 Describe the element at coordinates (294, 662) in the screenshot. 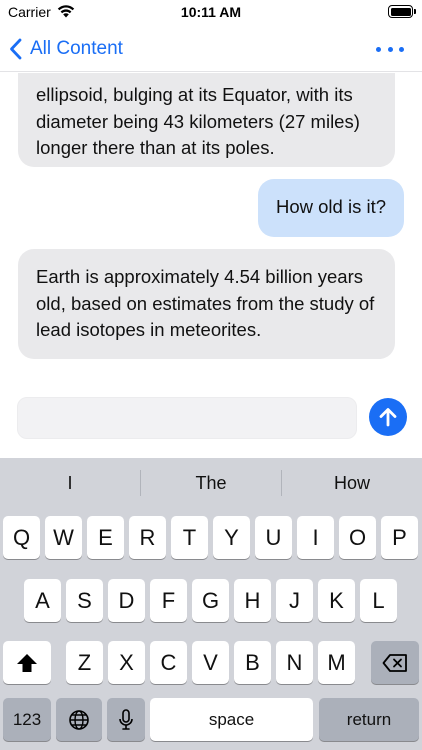

I see `key-n: N` at that location.